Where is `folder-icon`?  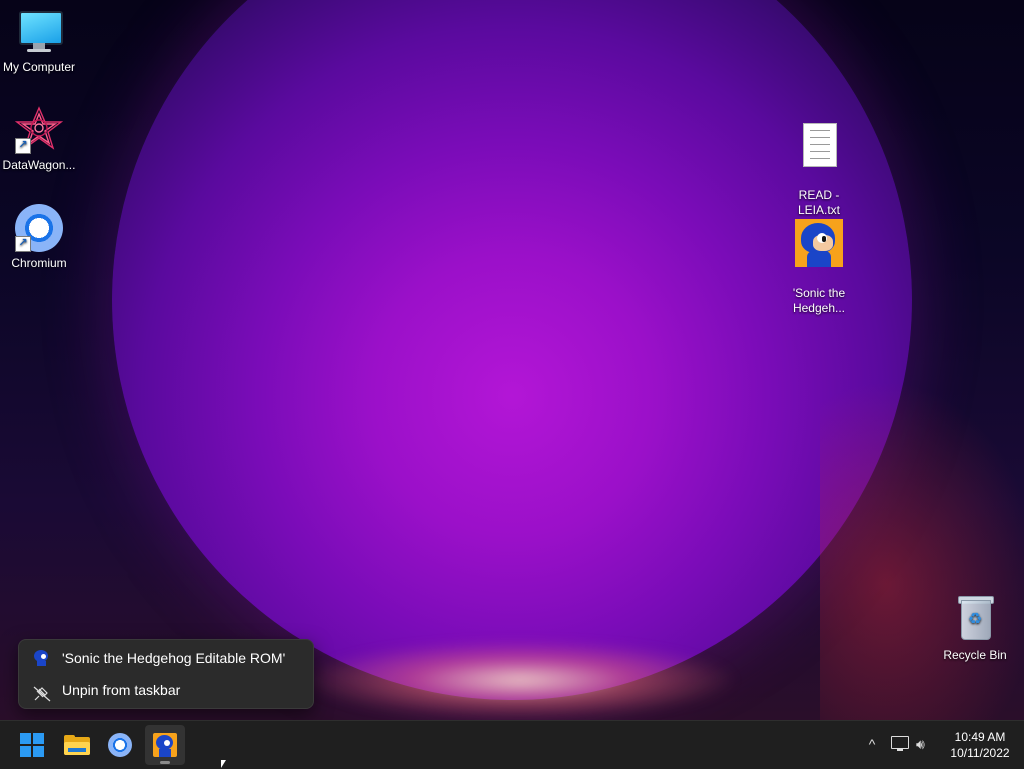 folder-icon is located at coordinates (77, 745).